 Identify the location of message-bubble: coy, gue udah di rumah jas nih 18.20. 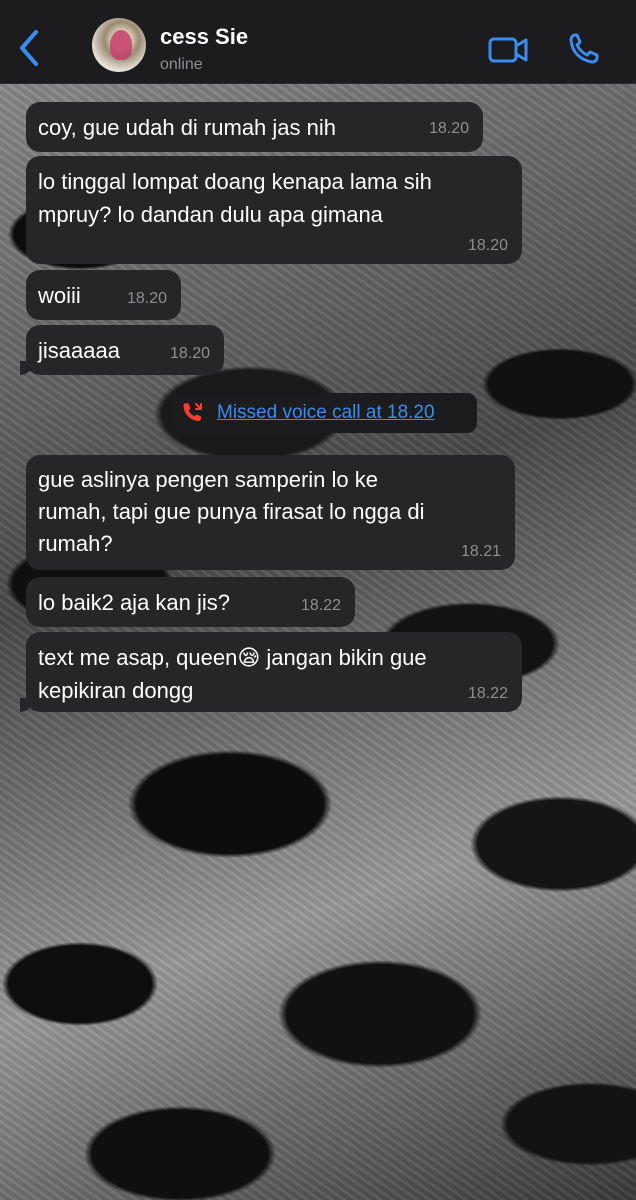
(254, 127).